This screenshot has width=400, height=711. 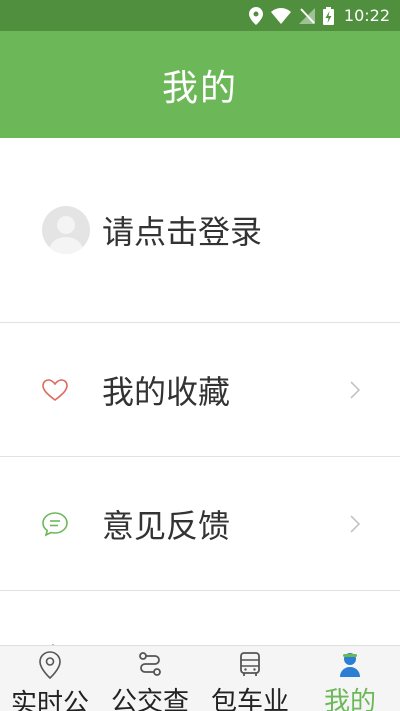 I want to click on nav-tab-realtime-bus: 实时公, so click(x=50, y=678).